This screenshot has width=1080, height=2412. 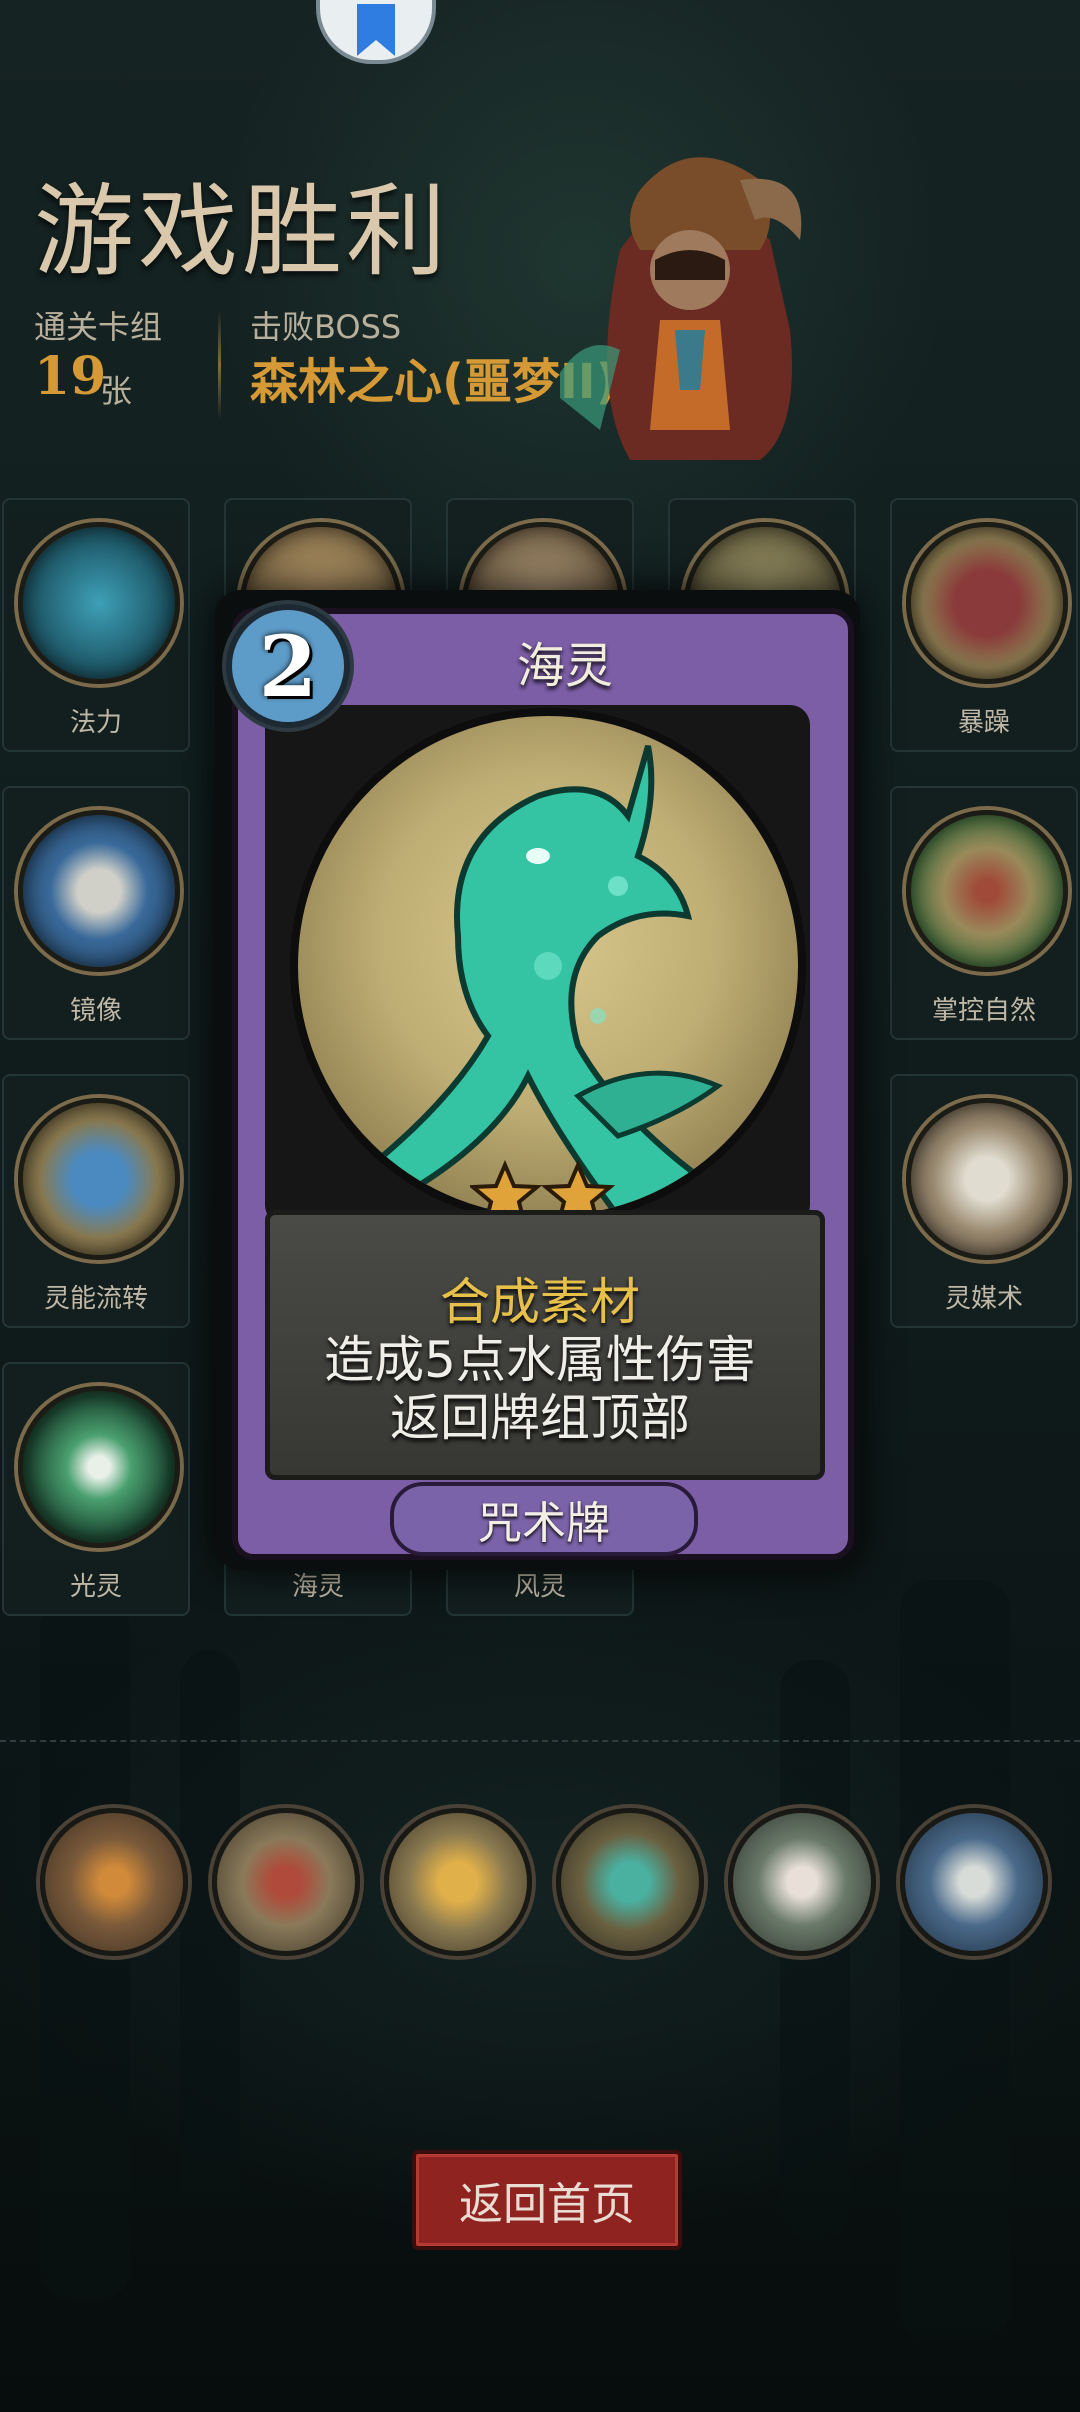 What do you see at coordinates (983, 1011) in the screenshot?
I see `card-label: 掌控自然` at bounding box center [983, 1011].